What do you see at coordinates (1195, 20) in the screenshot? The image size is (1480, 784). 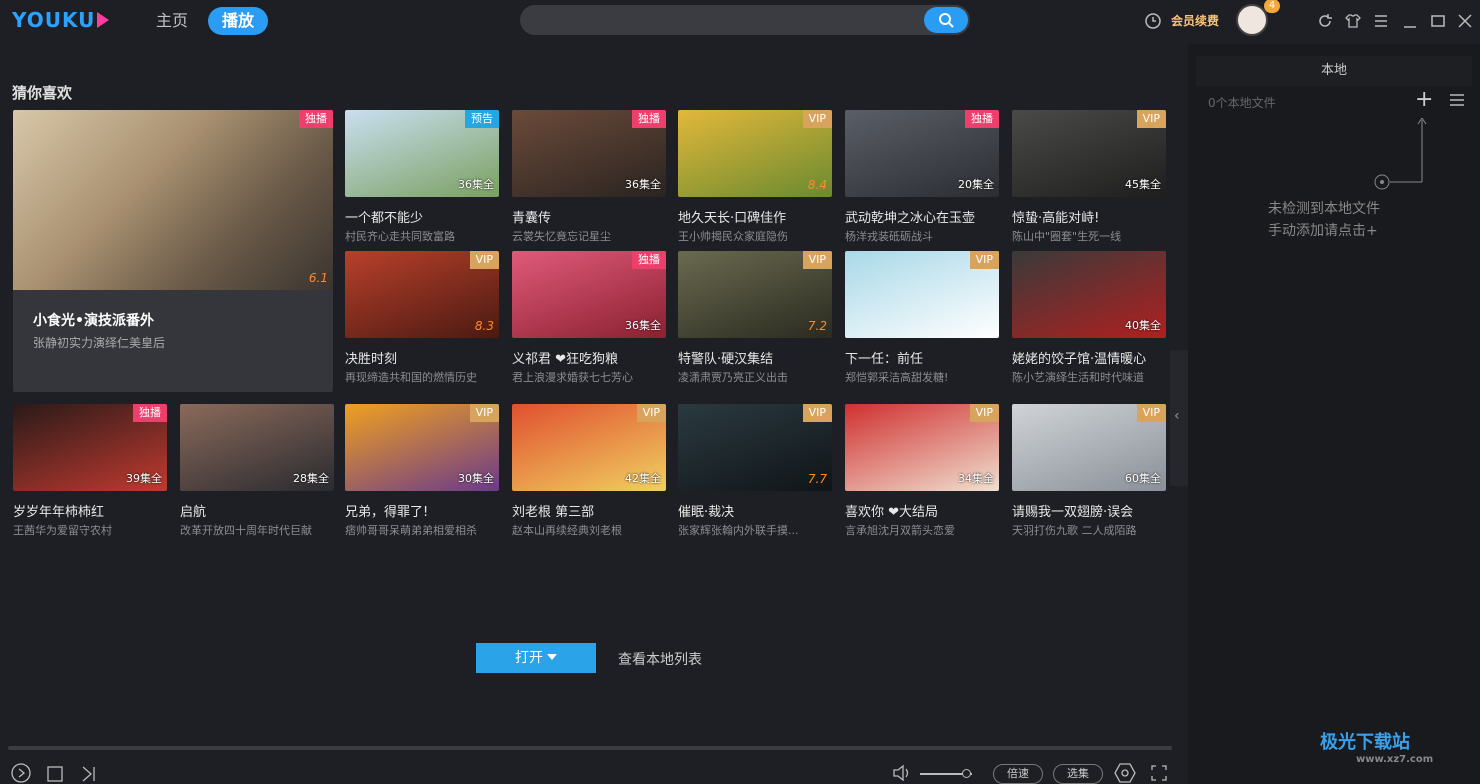 I see `vip-renew-link: 会员续费` at bounding box center [1195, 20].